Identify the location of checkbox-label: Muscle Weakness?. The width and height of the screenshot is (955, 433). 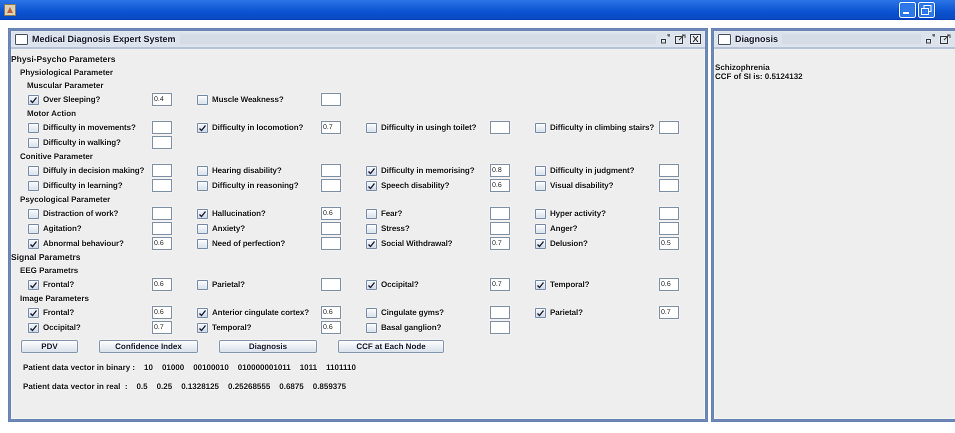
(248, 99).